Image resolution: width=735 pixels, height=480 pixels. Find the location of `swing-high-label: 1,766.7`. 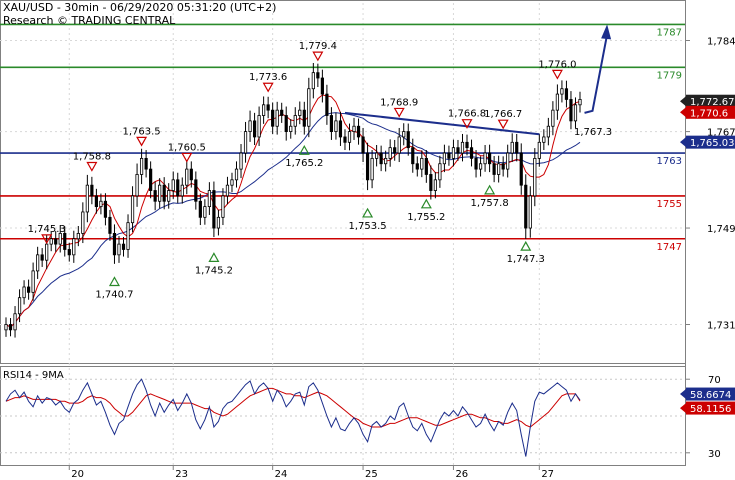

swing-high-label: 1,766.7 is located at coordinates (503, 114).